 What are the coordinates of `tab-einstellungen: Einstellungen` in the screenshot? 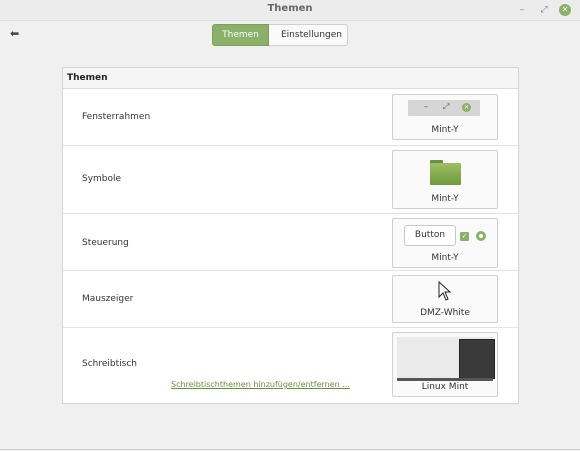 It's located at (308, 35).